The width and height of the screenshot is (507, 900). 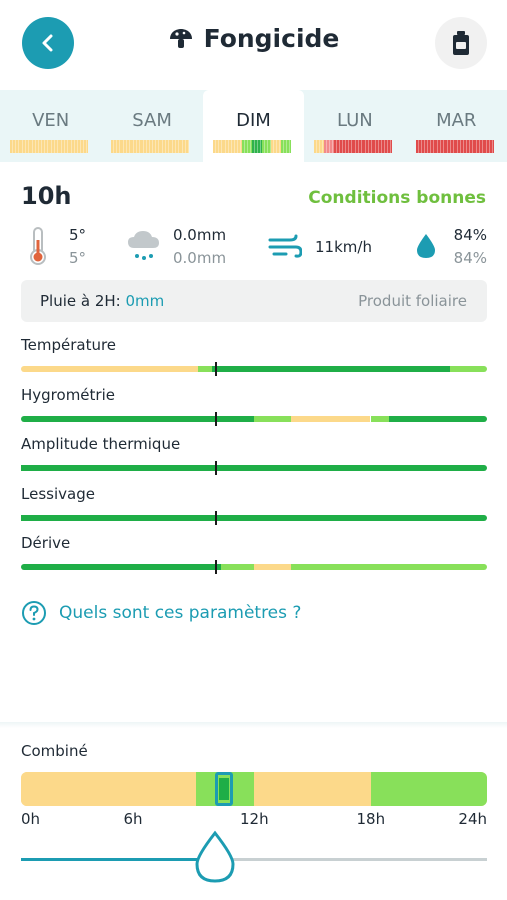 I want to click on parameter-label: Dérive, so click(x=46, y=543).